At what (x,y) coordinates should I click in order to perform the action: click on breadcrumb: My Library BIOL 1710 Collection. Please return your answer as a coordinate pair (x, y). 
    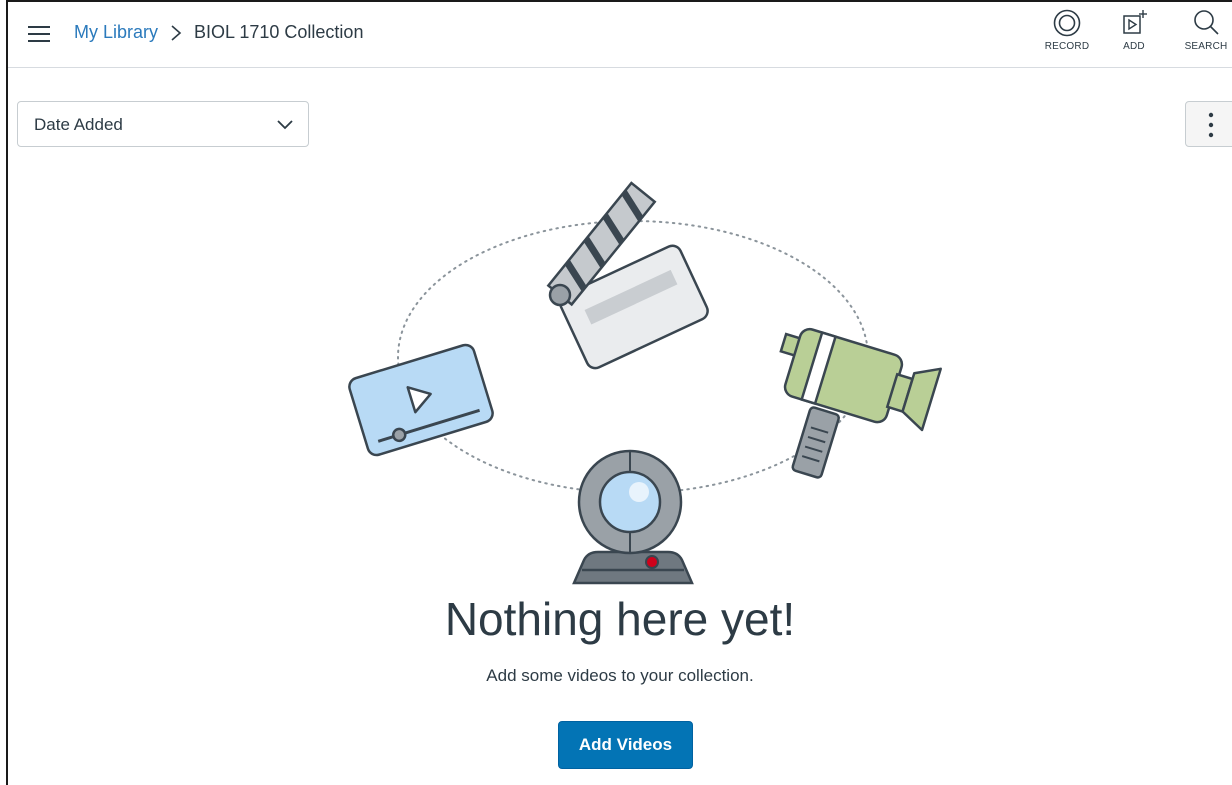
    Looking at the image, I should click on (218, 32).